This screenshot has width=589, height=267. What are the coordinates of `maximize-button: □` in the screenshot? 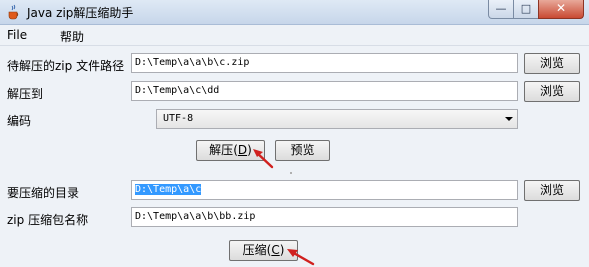 It's located at (526, 9).